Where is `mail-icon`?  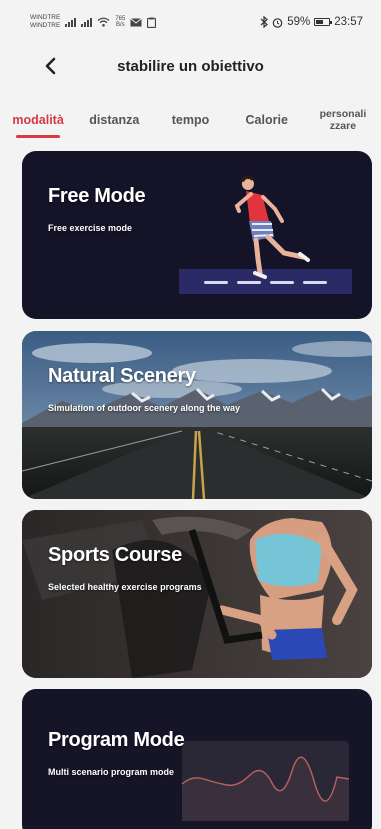 mail-icon is located at coordinates (136, 21).